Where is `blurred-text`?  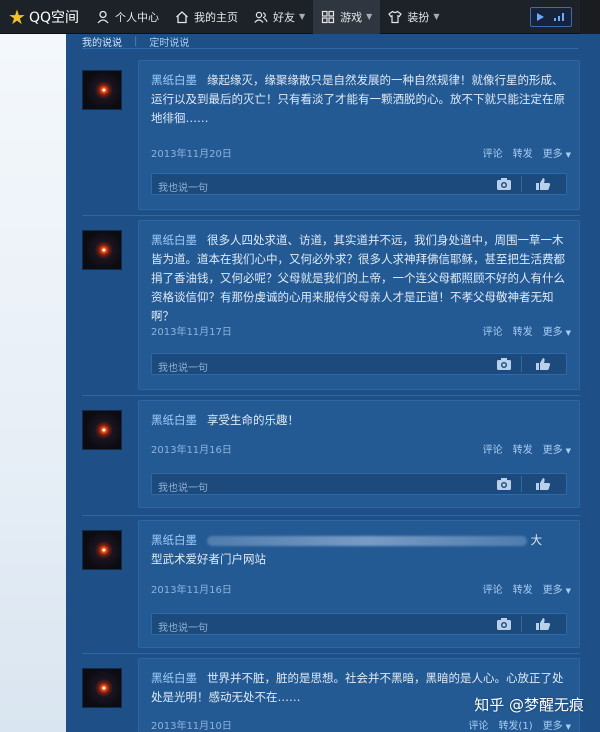
blurred-text is located at coordinates (367, 540).